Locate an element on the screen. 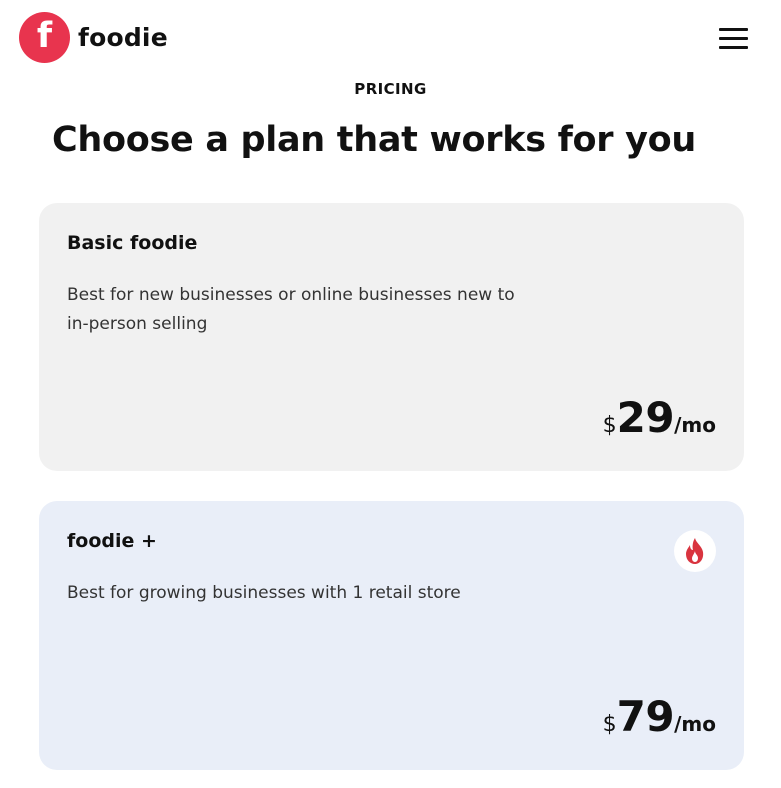 This screenshot has height=788, width=781. price-amount: 29 is located at coordinates (645, 417).